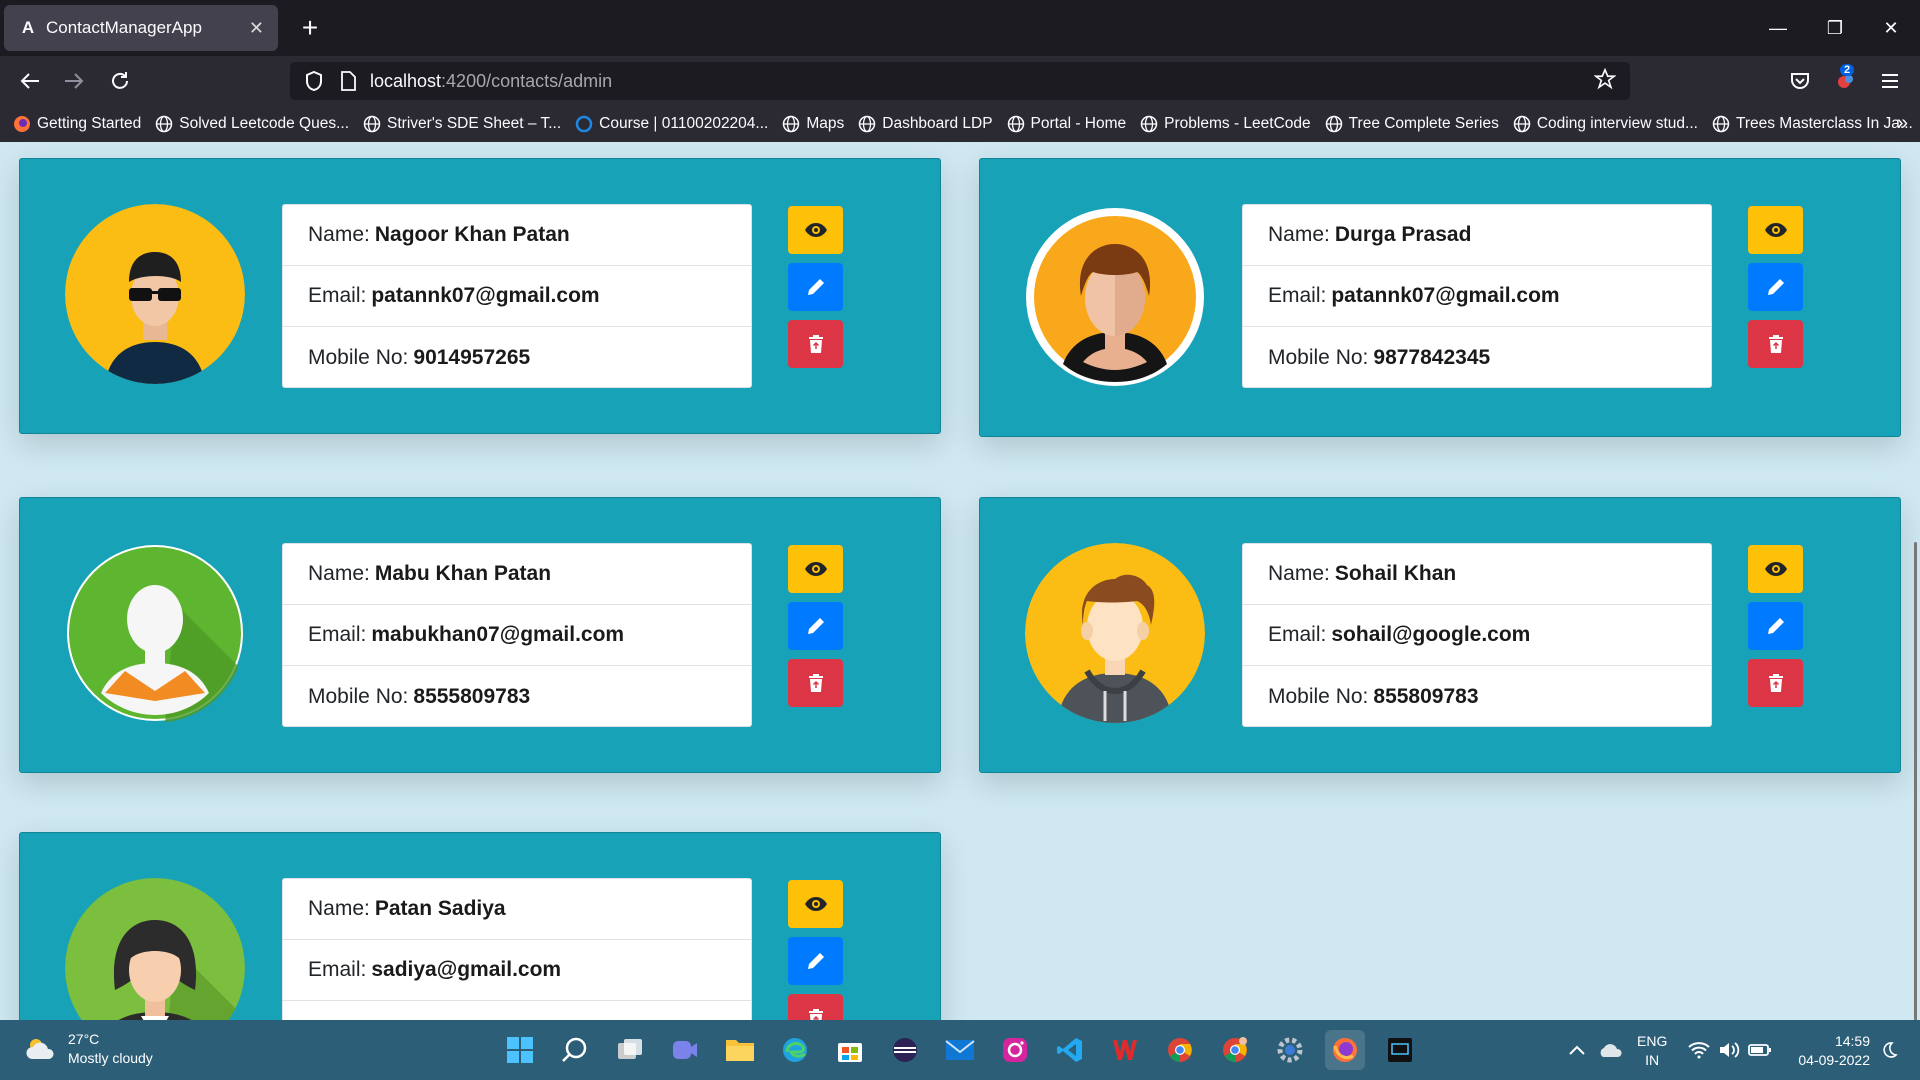 The height and width of the screenshot is (1080, 1920). Describe the element at coordinates (520, 1050) in the screenshot. I see `windows-start-icon` at that location.